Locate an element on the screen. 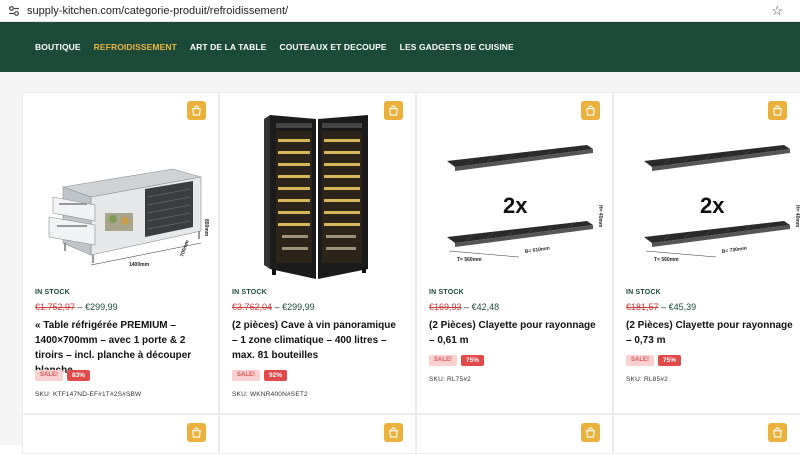 Image resolution: width=800 pixels, height=454 pixels. price: €181,57 – €45,39 is located at coordinates (661, 307).